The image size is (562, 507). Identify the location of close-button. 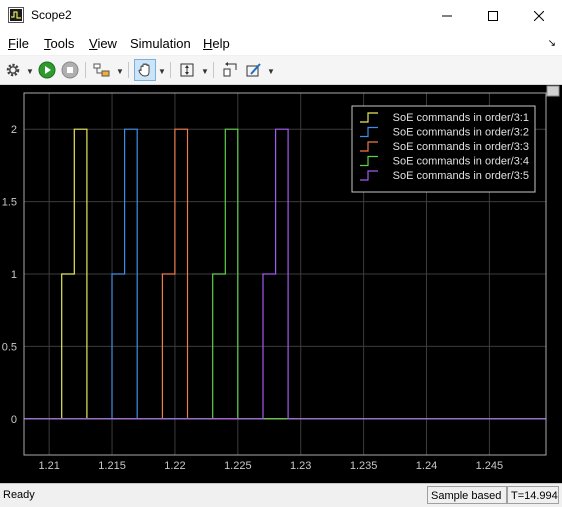
(539, 15).